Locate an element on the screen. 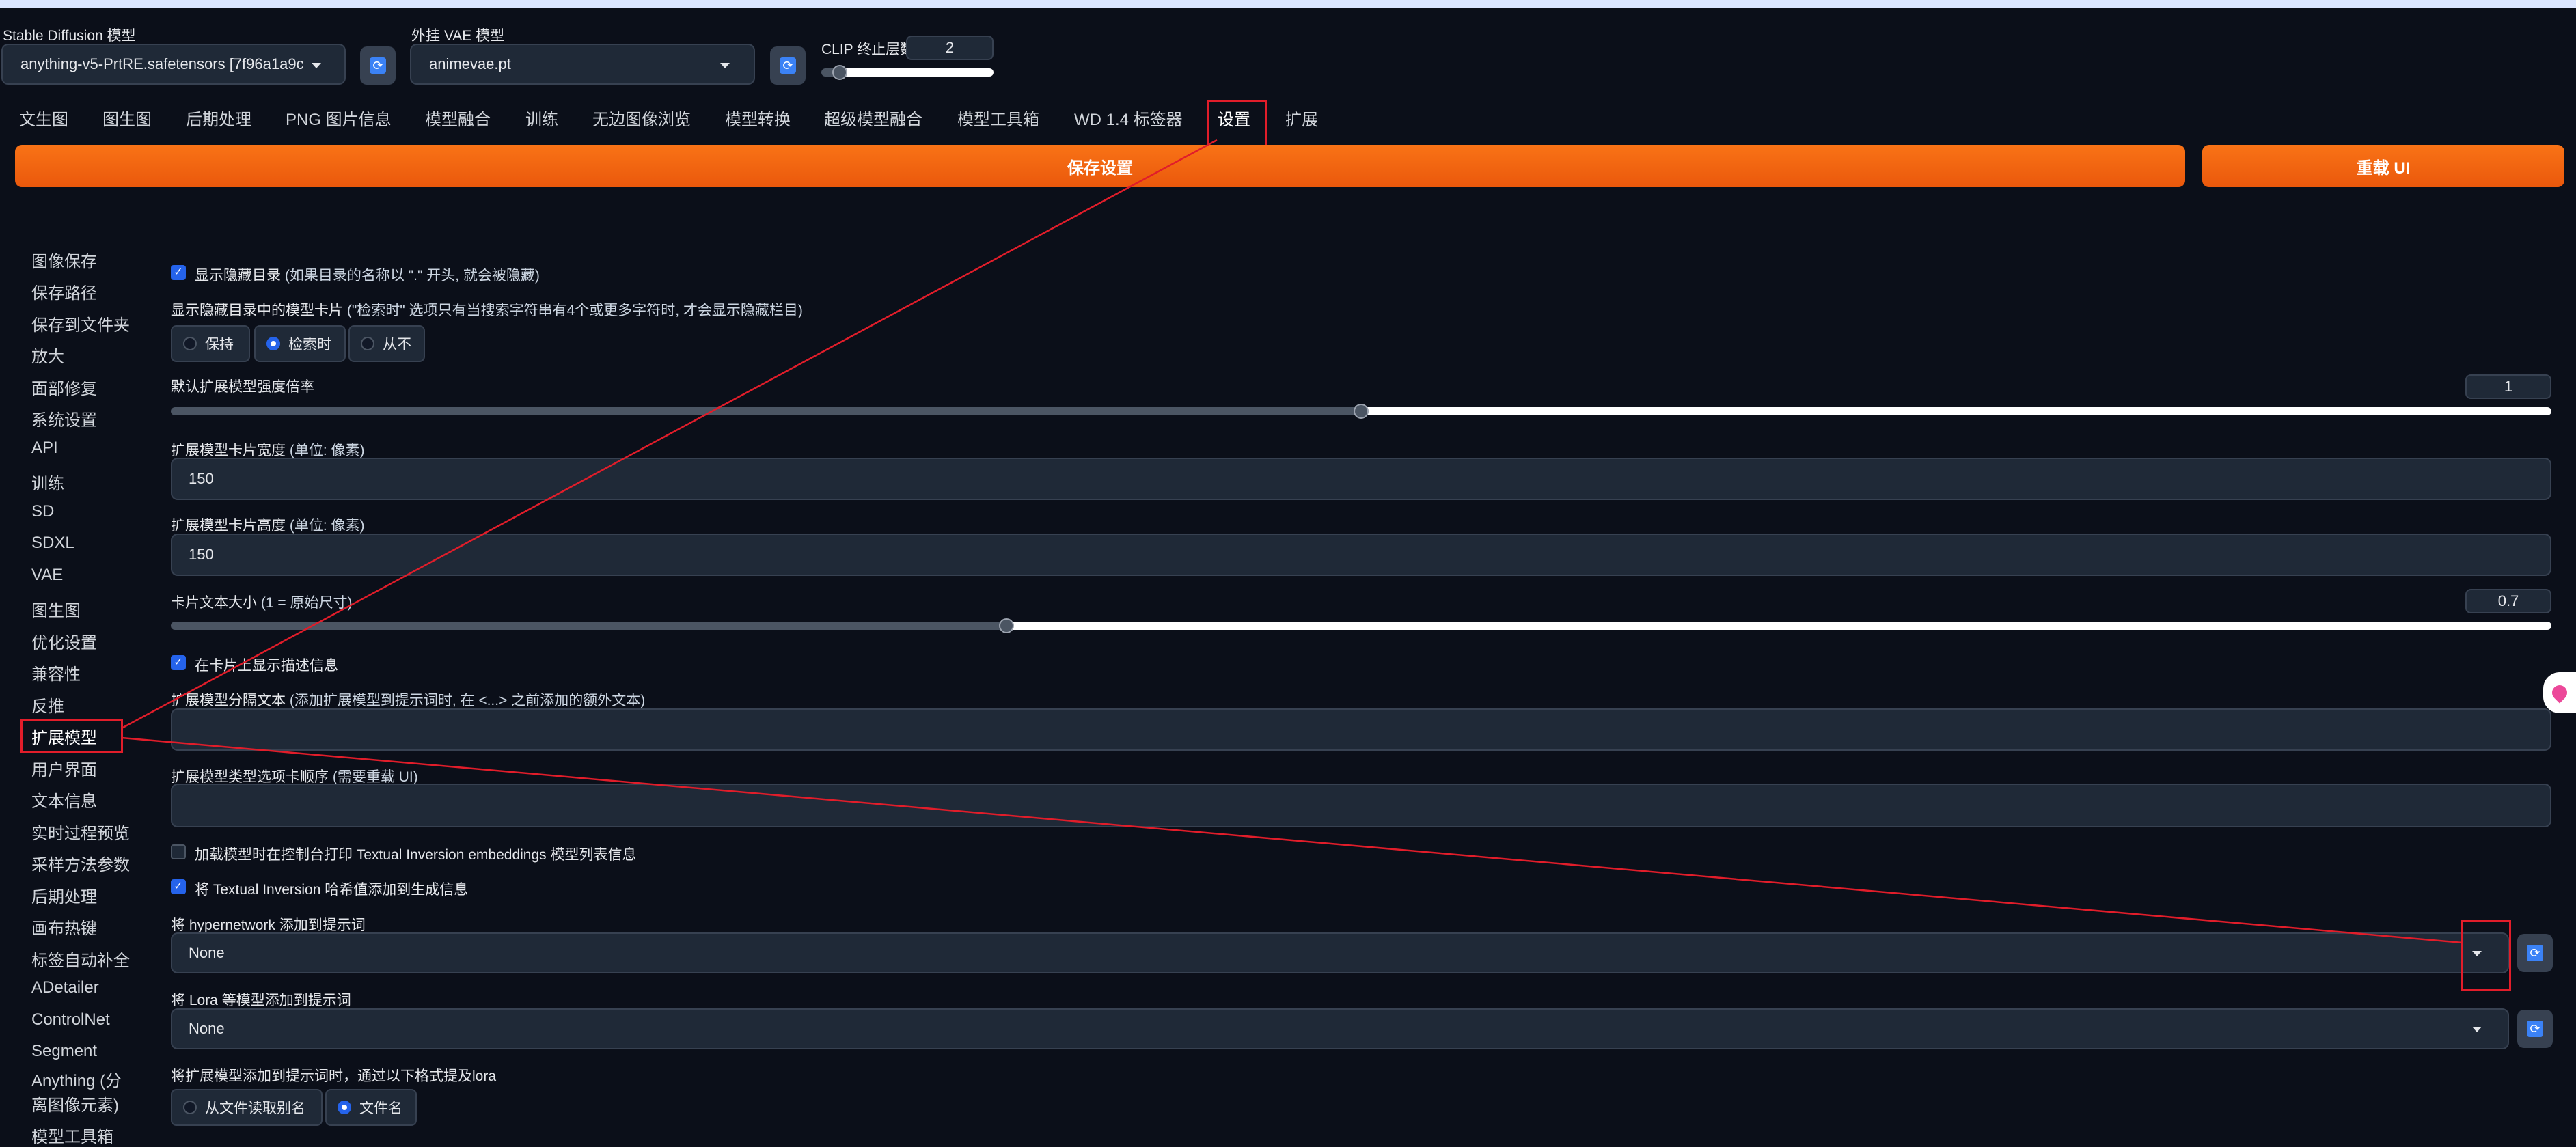 This screenshot has height=1147, width=2576. tab-order-input is located at coordinates (1361, 805).